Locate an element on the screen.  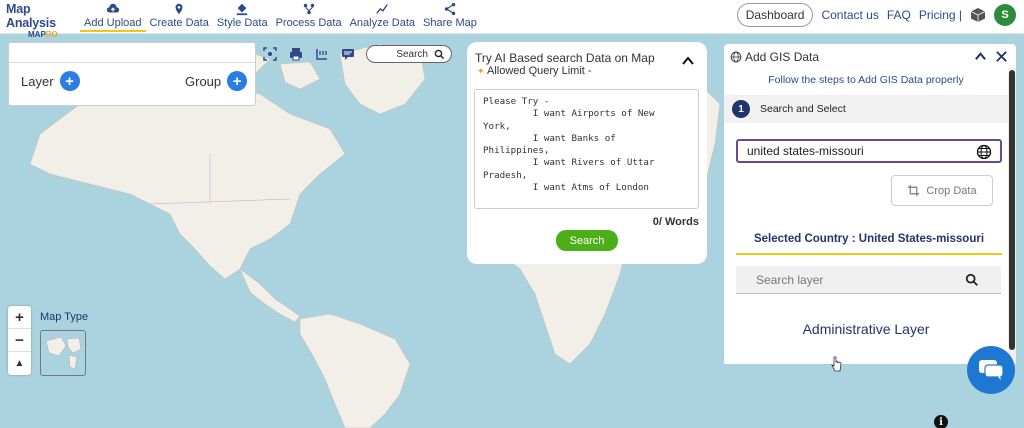
contact-link: Contact us is located at coordinates (849, 15).